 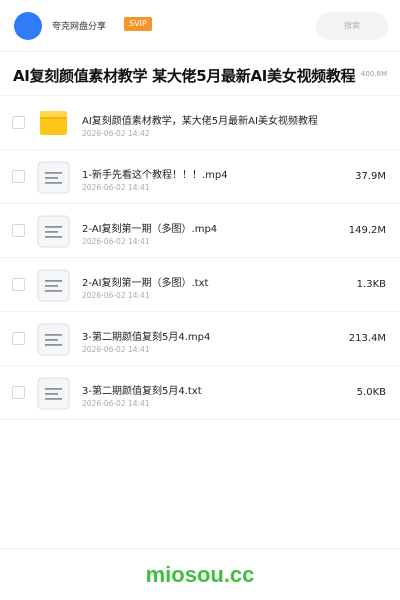 I want to click on file-name: 3-第二期颜值复刻5月4.mp4, so click(x=146, y=337).